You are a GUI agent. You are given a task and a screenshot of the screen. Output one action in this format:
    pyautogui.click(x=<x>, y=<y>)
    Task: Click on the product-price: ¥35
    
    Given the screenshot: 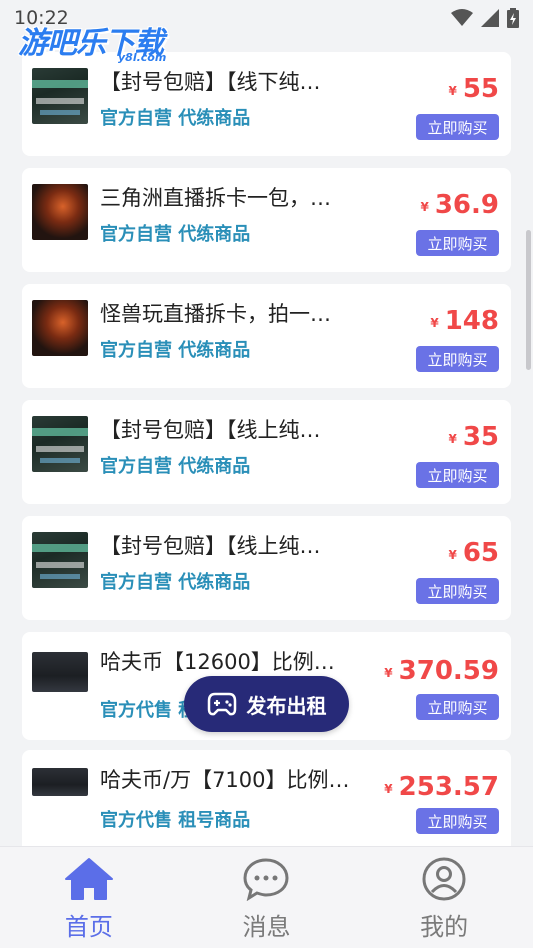 What is the action you would take?
    pyautogui.click(x=473, y=437)
    